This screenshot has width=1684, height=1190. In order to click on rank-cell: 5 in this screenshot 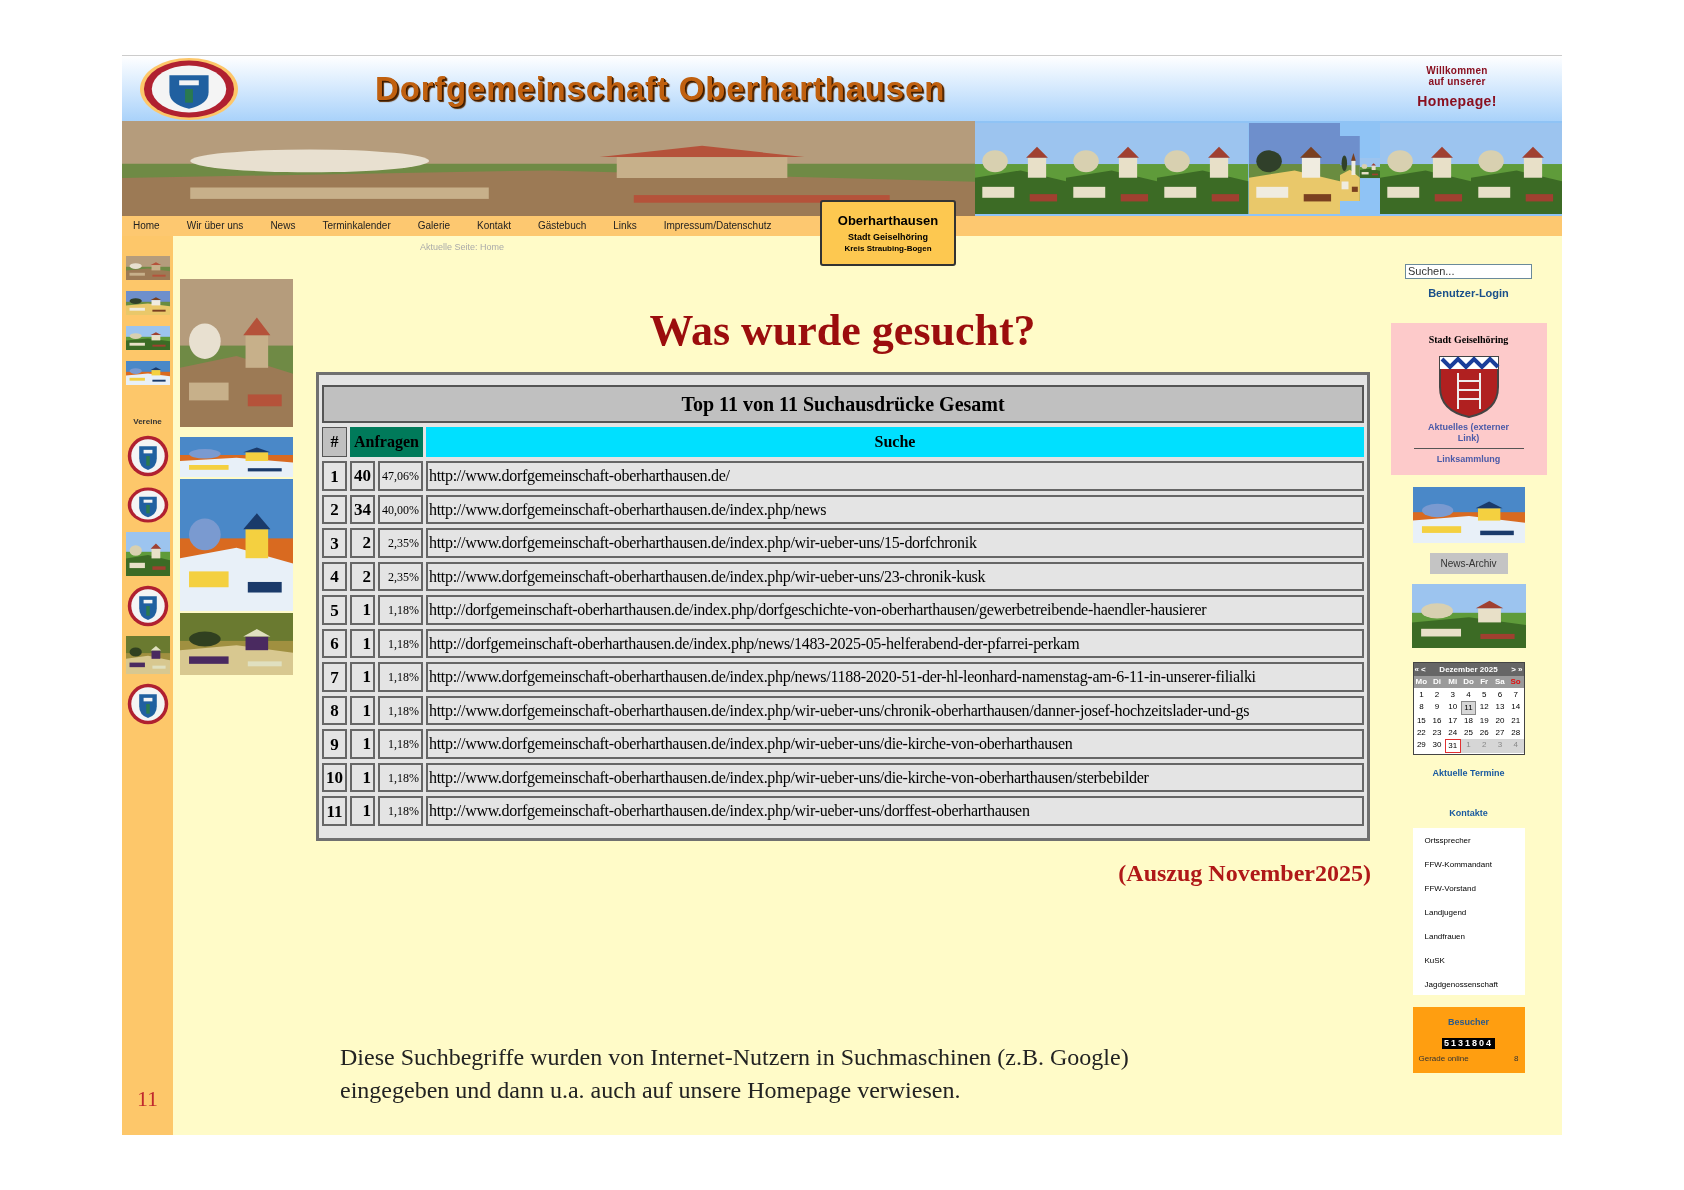, I will do `click(334, 610)`.